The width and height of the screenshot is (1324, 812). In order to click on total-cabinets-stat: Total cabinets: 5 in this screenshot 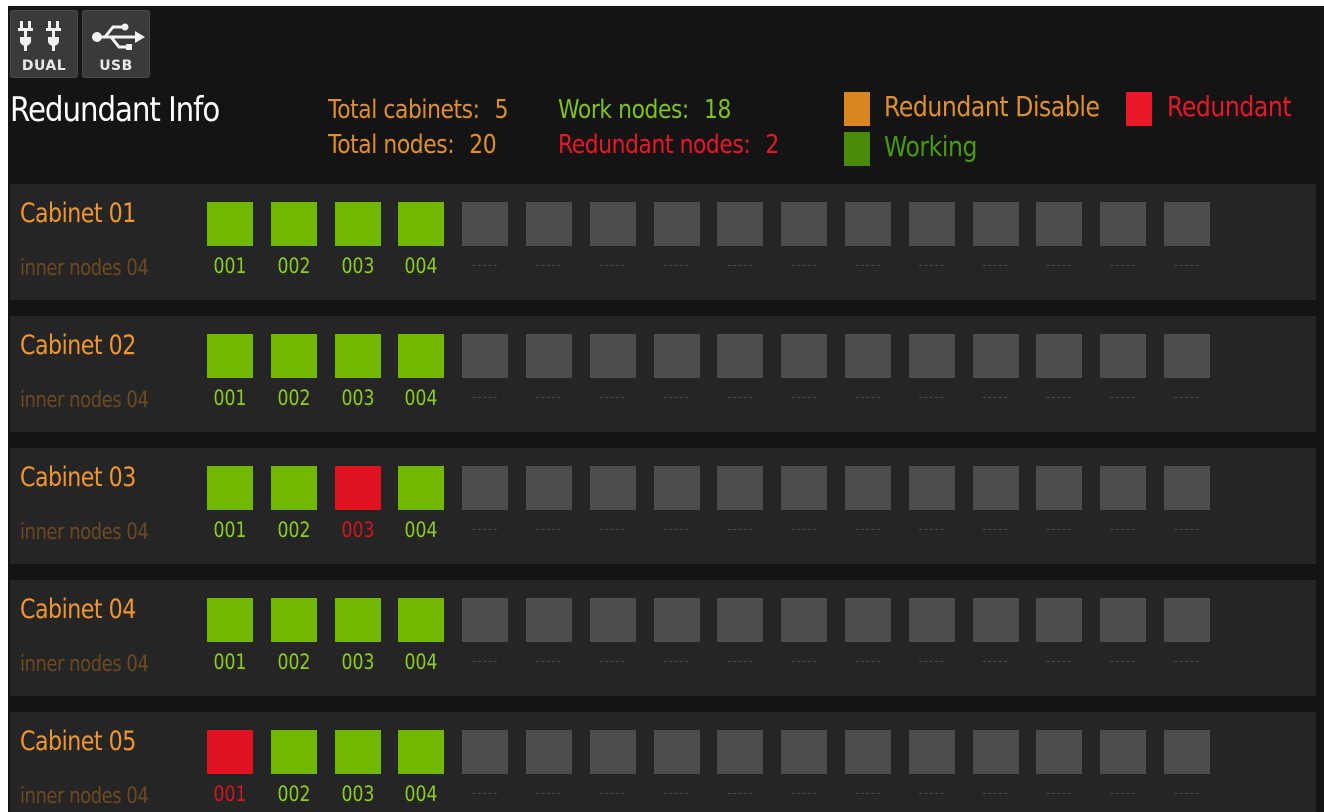, I will do `click(418, 110)`.